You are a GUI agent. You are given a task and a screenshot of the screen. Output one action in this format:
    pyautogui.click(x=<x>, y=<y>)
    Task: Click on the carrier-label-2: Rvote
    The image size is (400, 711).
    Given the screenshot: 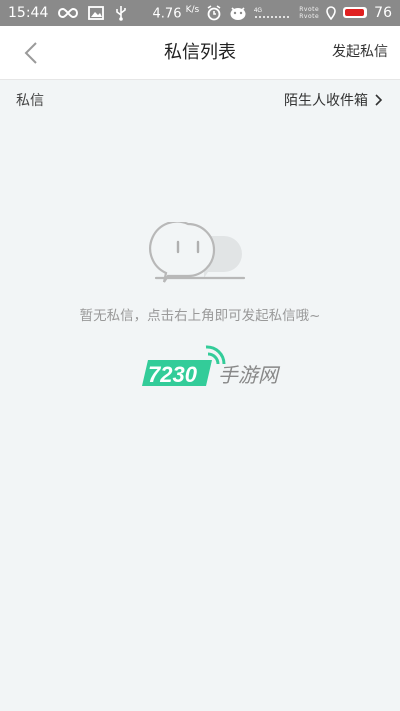 What is the action you would take?
    pyautogui.click(x=309, y=16)
    